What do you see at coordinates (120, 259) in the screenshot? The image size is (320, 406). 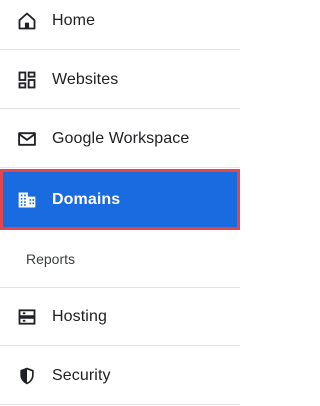 I see `sidebar-subitem-reports: Reports` at bounding box center [120, 259].